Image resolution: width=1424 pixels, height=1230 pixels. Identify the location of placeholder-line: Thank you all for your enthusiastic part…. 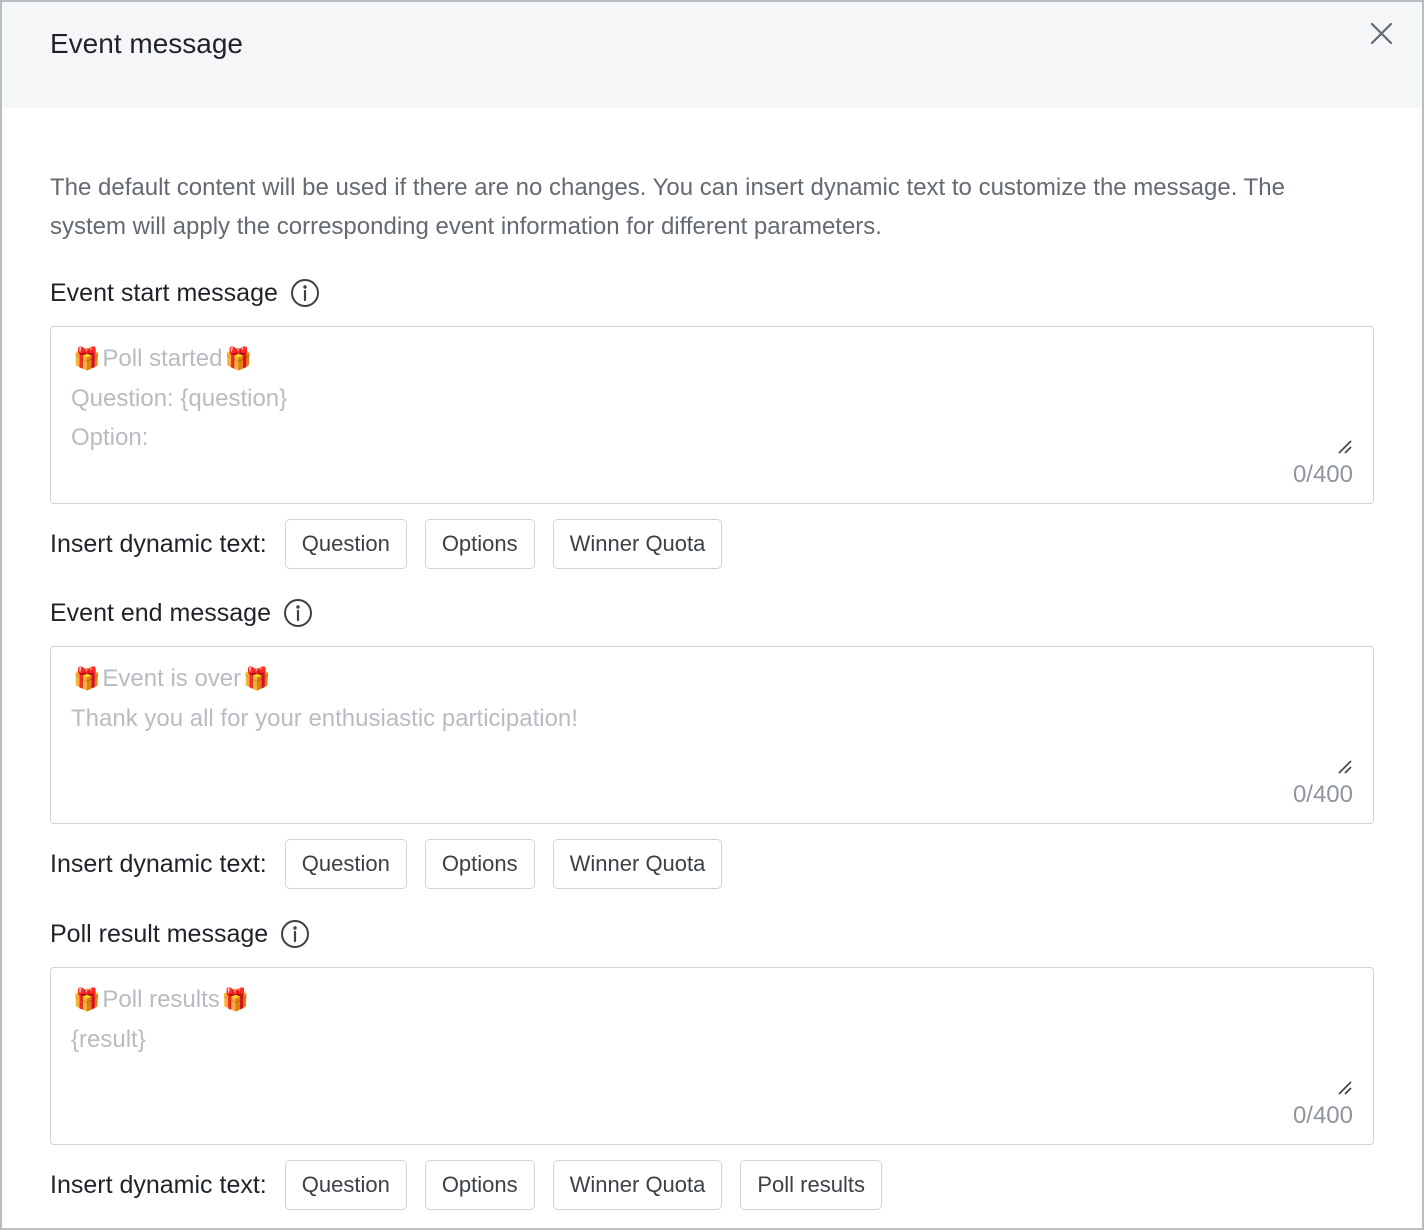
(324, 718).